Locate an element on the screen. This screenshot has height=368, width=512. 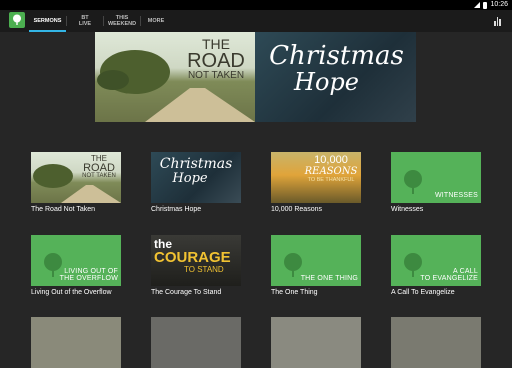
sermon-title: The One Thing is located at coordinates (294, 292).